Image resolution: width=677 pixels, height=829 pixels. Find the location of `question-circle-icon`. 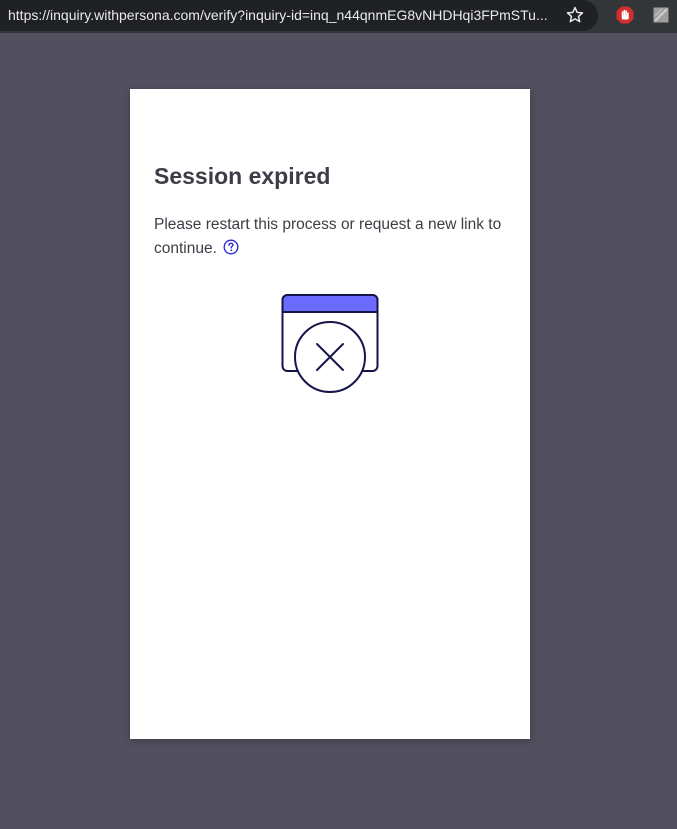

question-circle-icon is located at coordinates (231, 247).